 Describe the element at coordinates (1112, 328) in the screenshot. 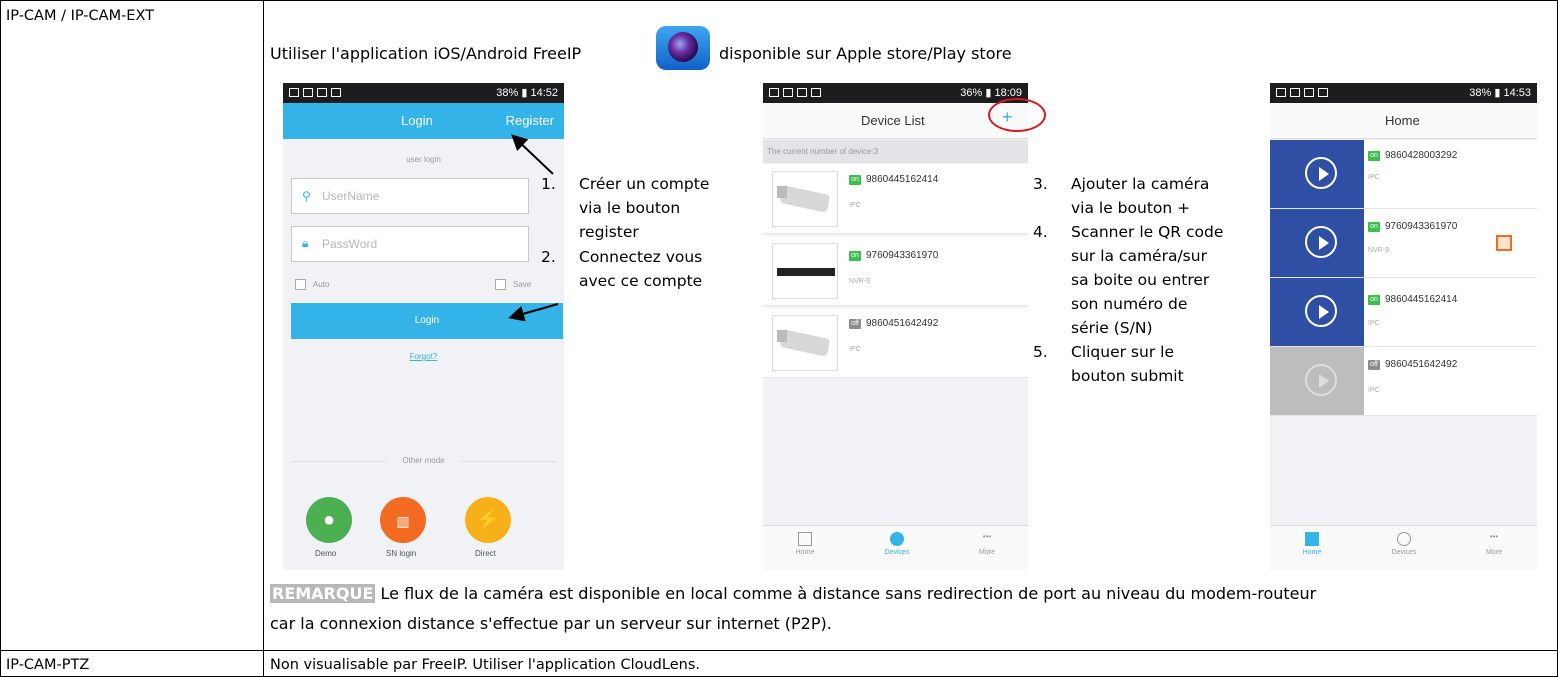

I see `step-4-line-5: série (S/N)` at that location.